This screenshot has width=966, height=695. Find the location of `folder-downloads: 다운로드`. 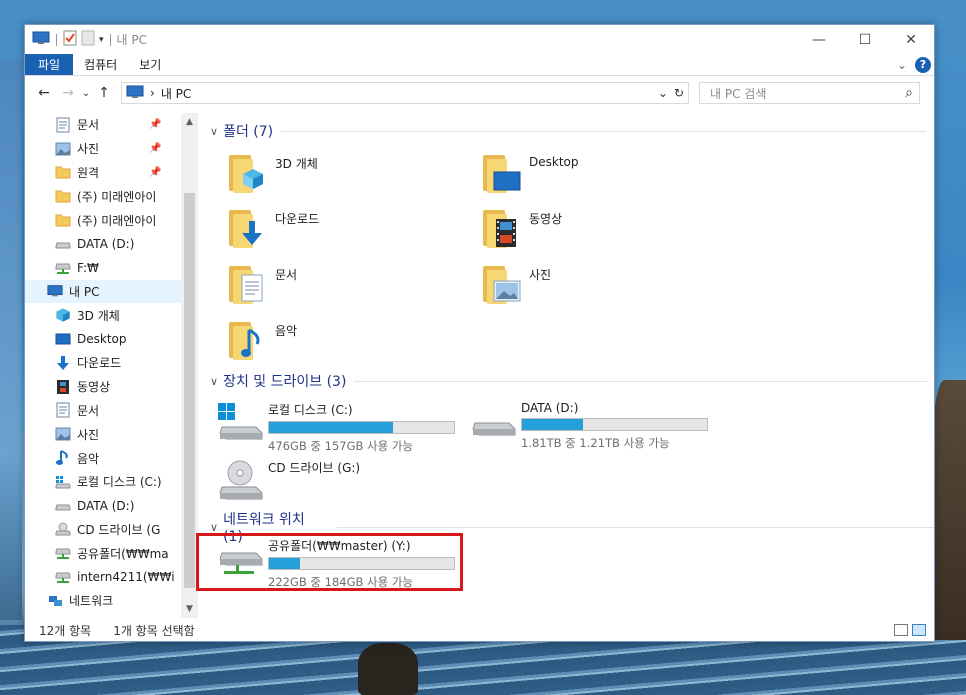

folder-downloads: 다운로드 is located at coordinates (274, 228).